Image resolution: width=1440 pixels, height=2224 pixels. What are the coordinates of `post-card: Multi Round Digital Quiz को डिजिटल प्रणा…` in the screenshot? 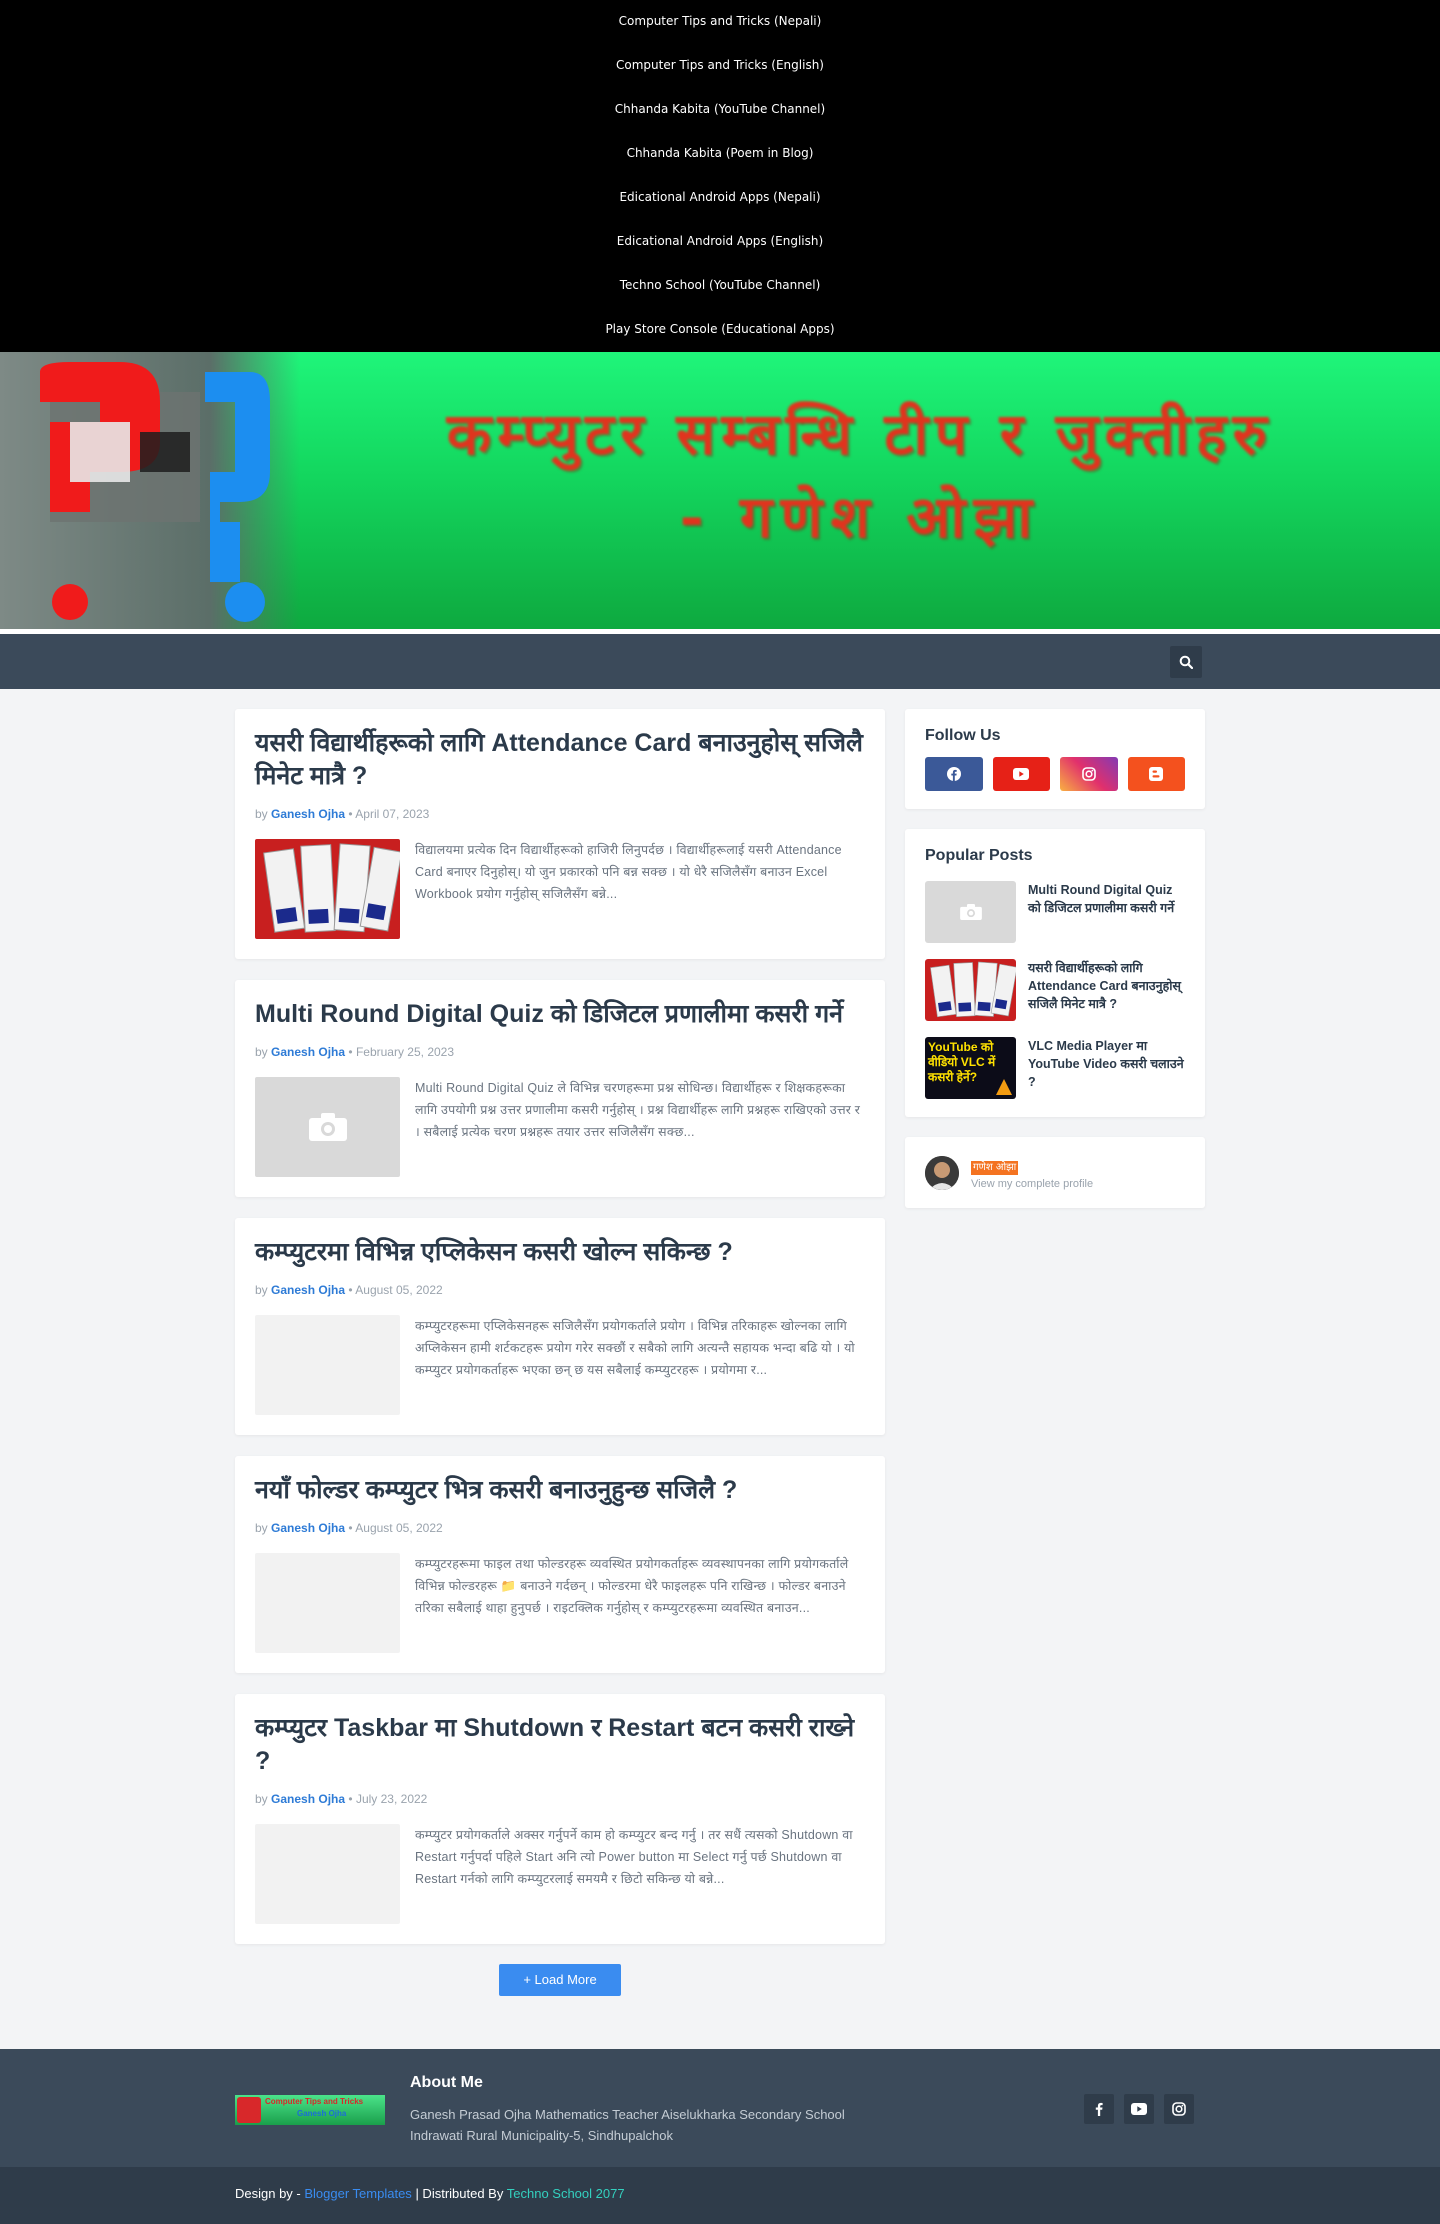 It's located at (560, 1088).